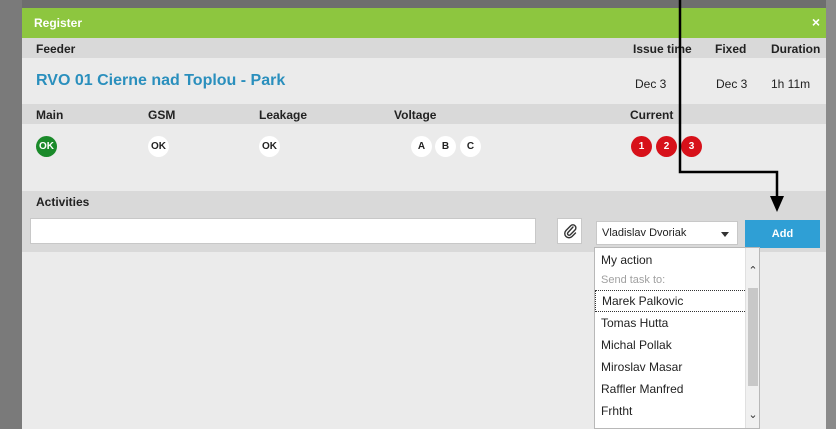  Describe the element at coordinates (283, 231) in the screenshot. I see `activity-text-input` at that location.